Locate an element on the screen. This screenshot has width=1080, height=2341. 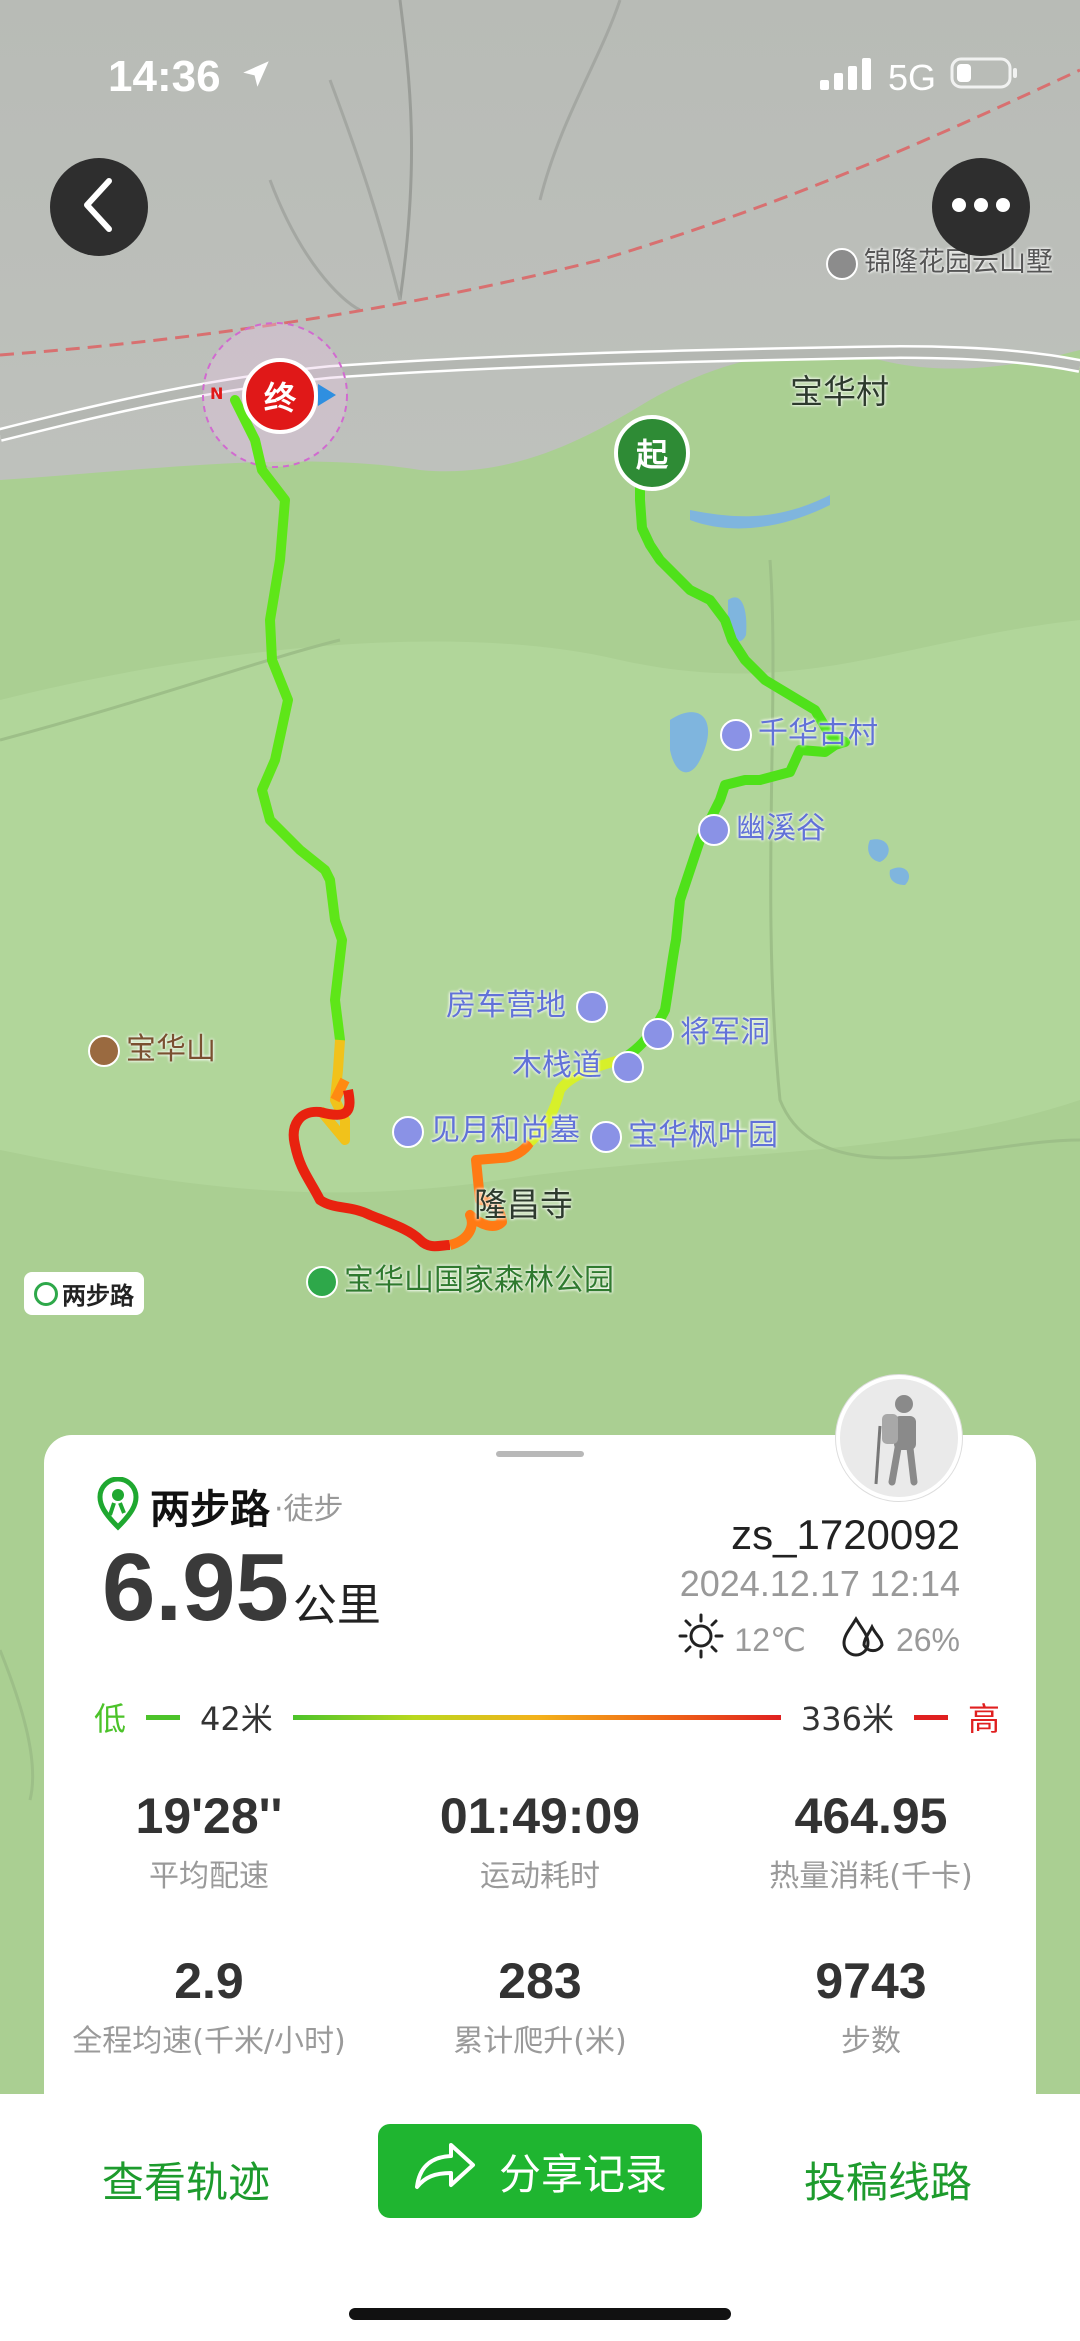
elevation-high-value: 336米 is located at coordinates (847, 1719).